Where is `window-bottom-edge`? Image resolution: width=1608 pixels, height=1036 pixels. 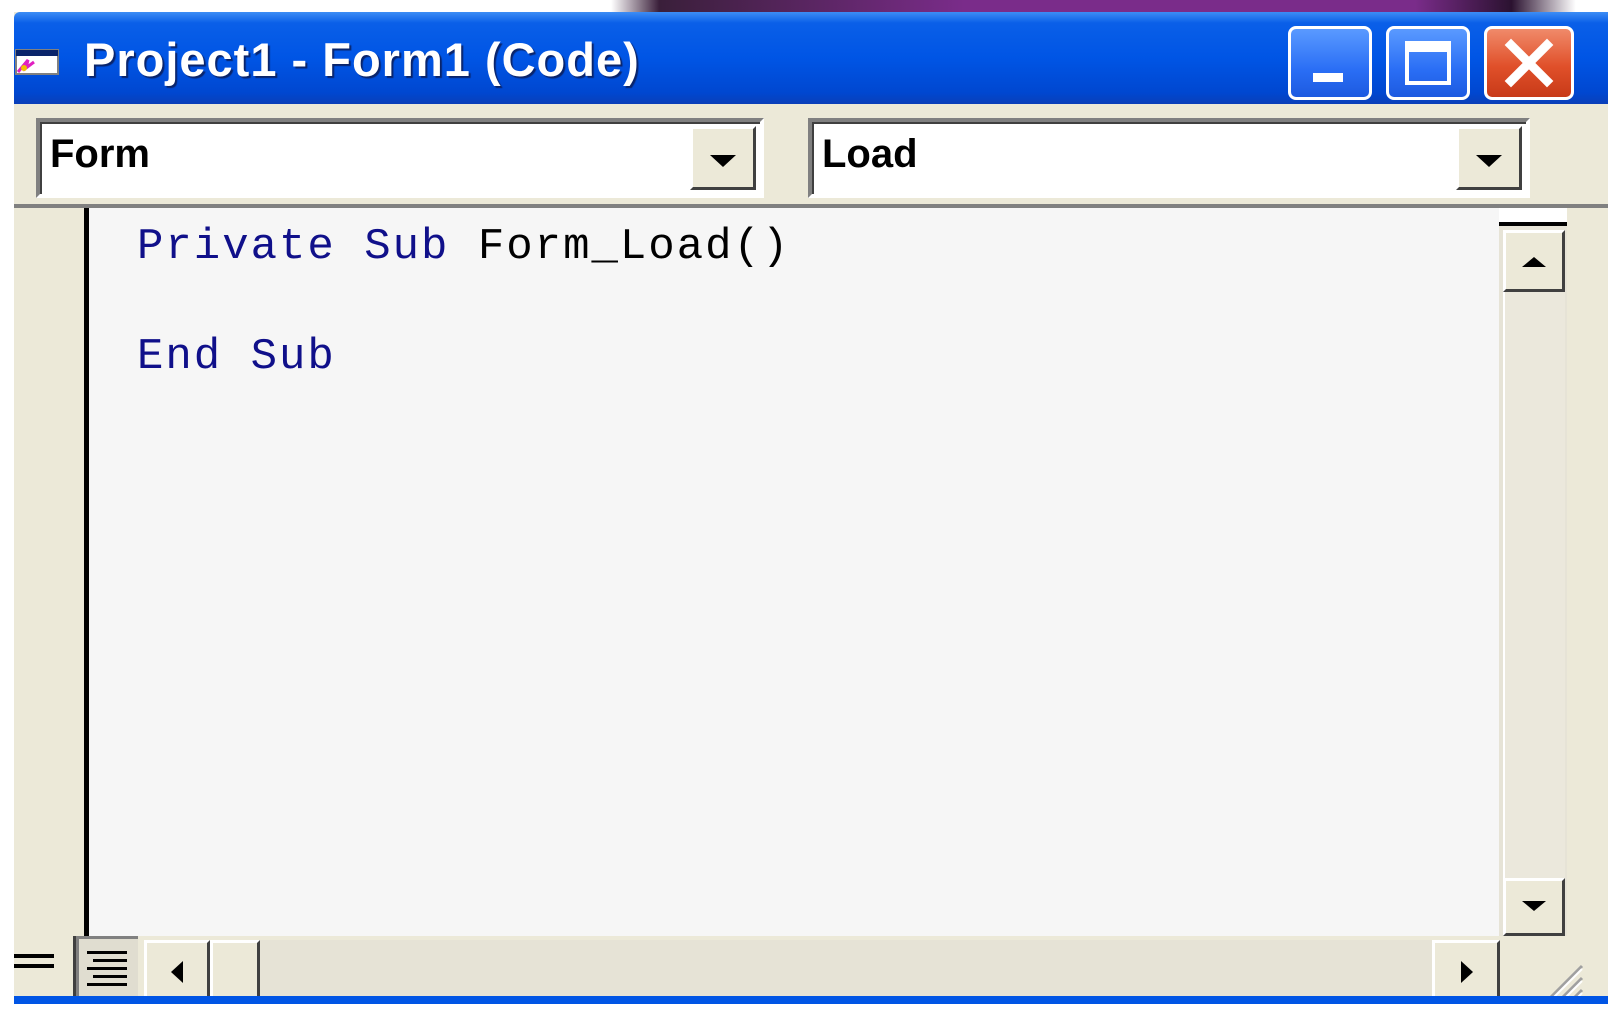 window-bottom-edge is located at coordinates (804, 1016).